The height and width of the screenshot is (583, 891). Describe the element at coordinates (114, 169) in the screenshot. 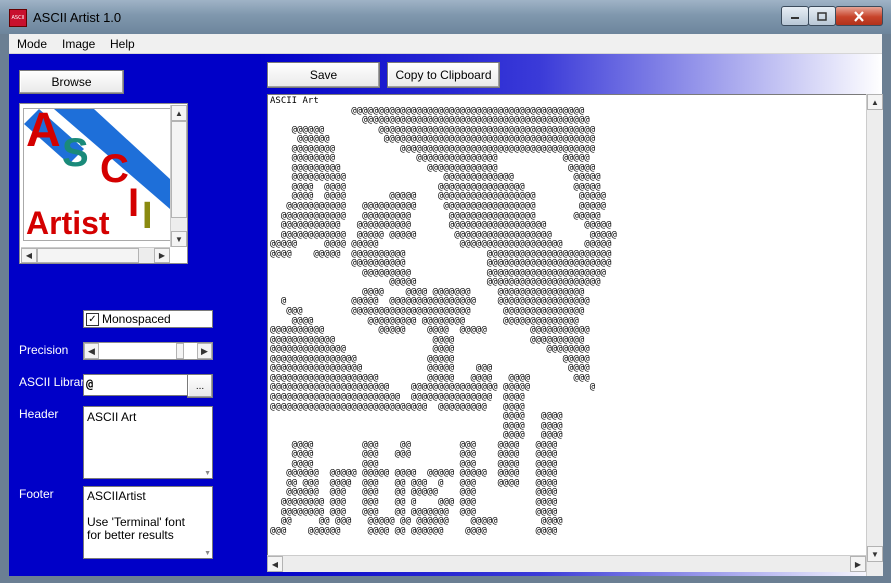

I see `logo-letter-c: C` at that location.